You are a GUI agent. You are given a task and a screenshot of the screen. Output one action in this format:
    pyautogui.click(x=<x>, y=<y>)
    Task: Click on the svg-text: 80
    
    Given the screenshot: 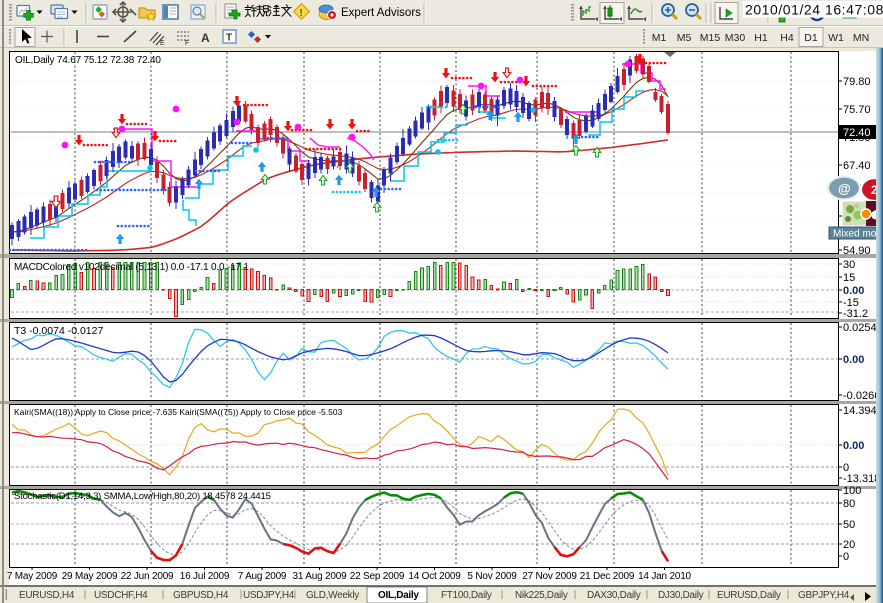 What is the action you would take?
    pyautogui.click(x=849, y=504)
    